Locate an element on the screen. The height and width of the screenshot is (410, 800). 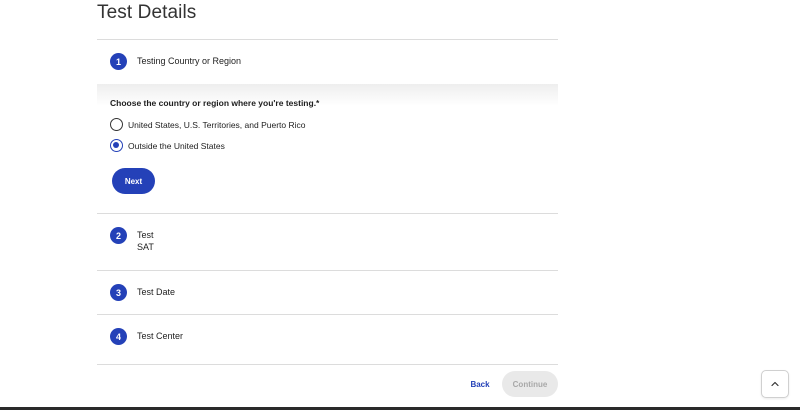
step-2-header: 2 Test SAT is located at coordinates (132, 239).